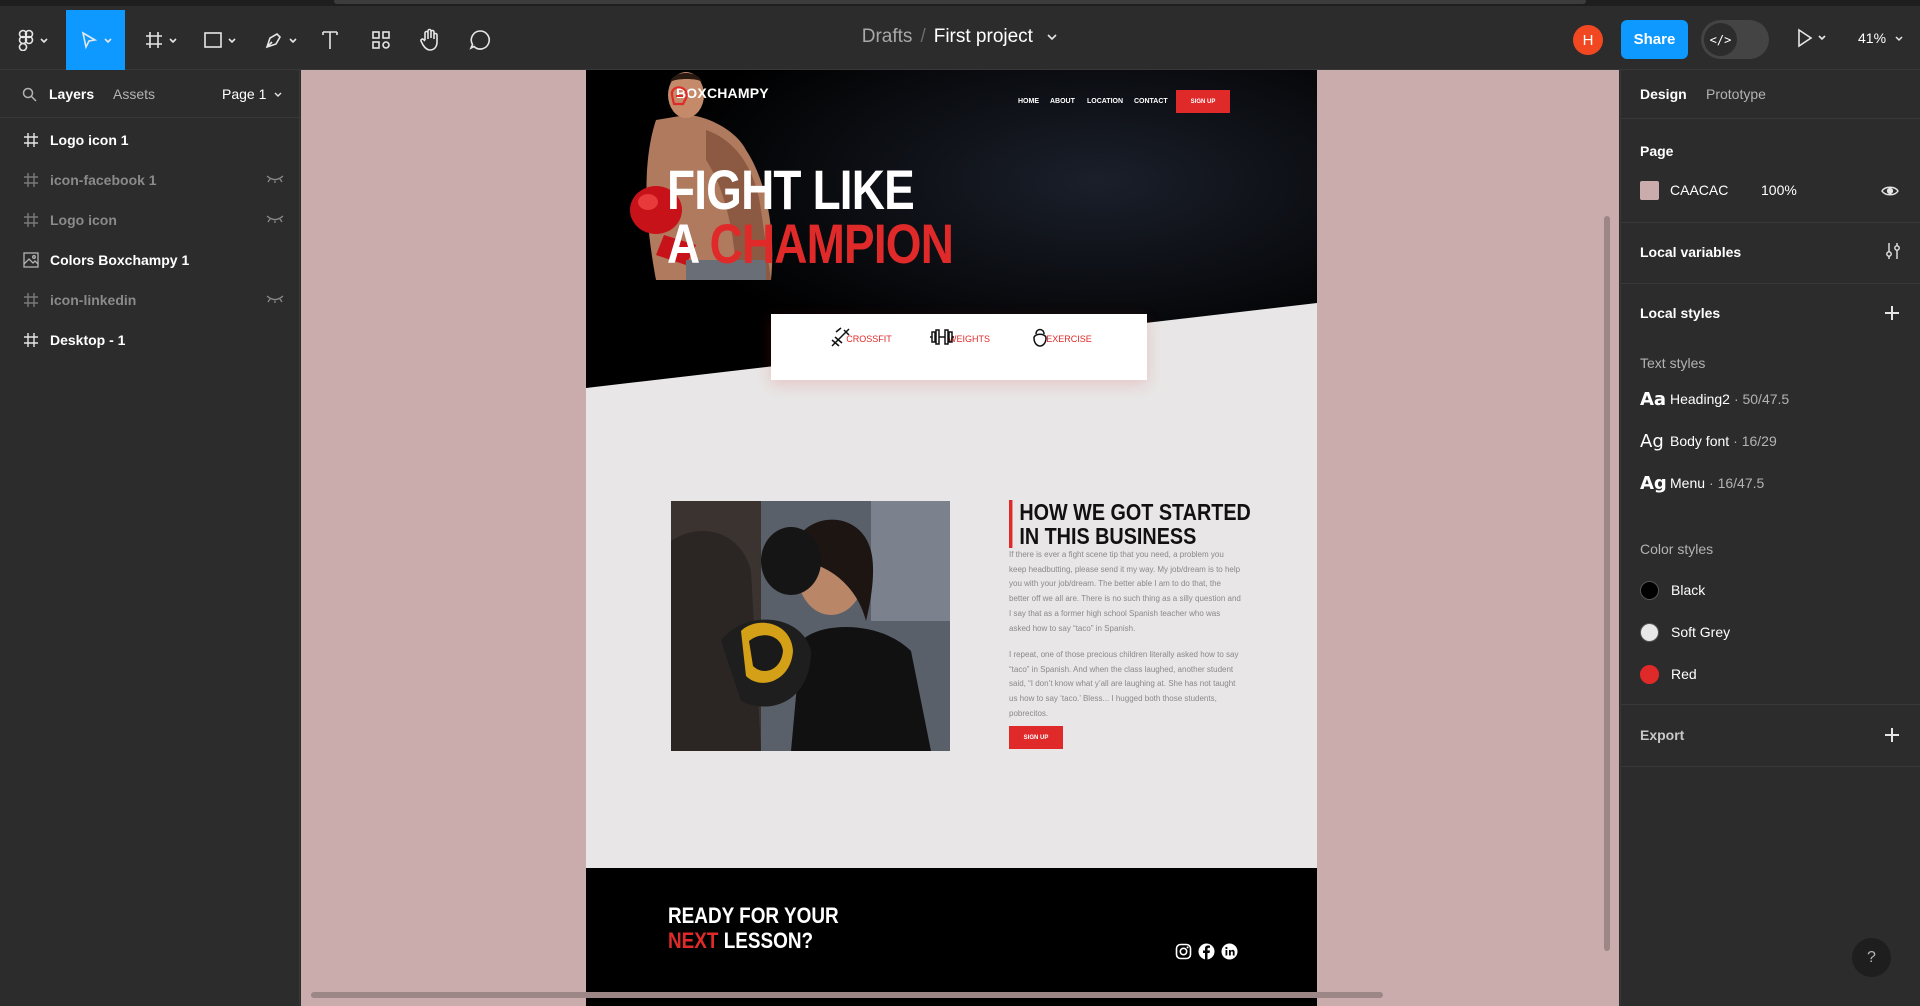  Describe the element at coordinates (150, 220) in the screenshot. I see `layer-row: Logo icon` at that location.